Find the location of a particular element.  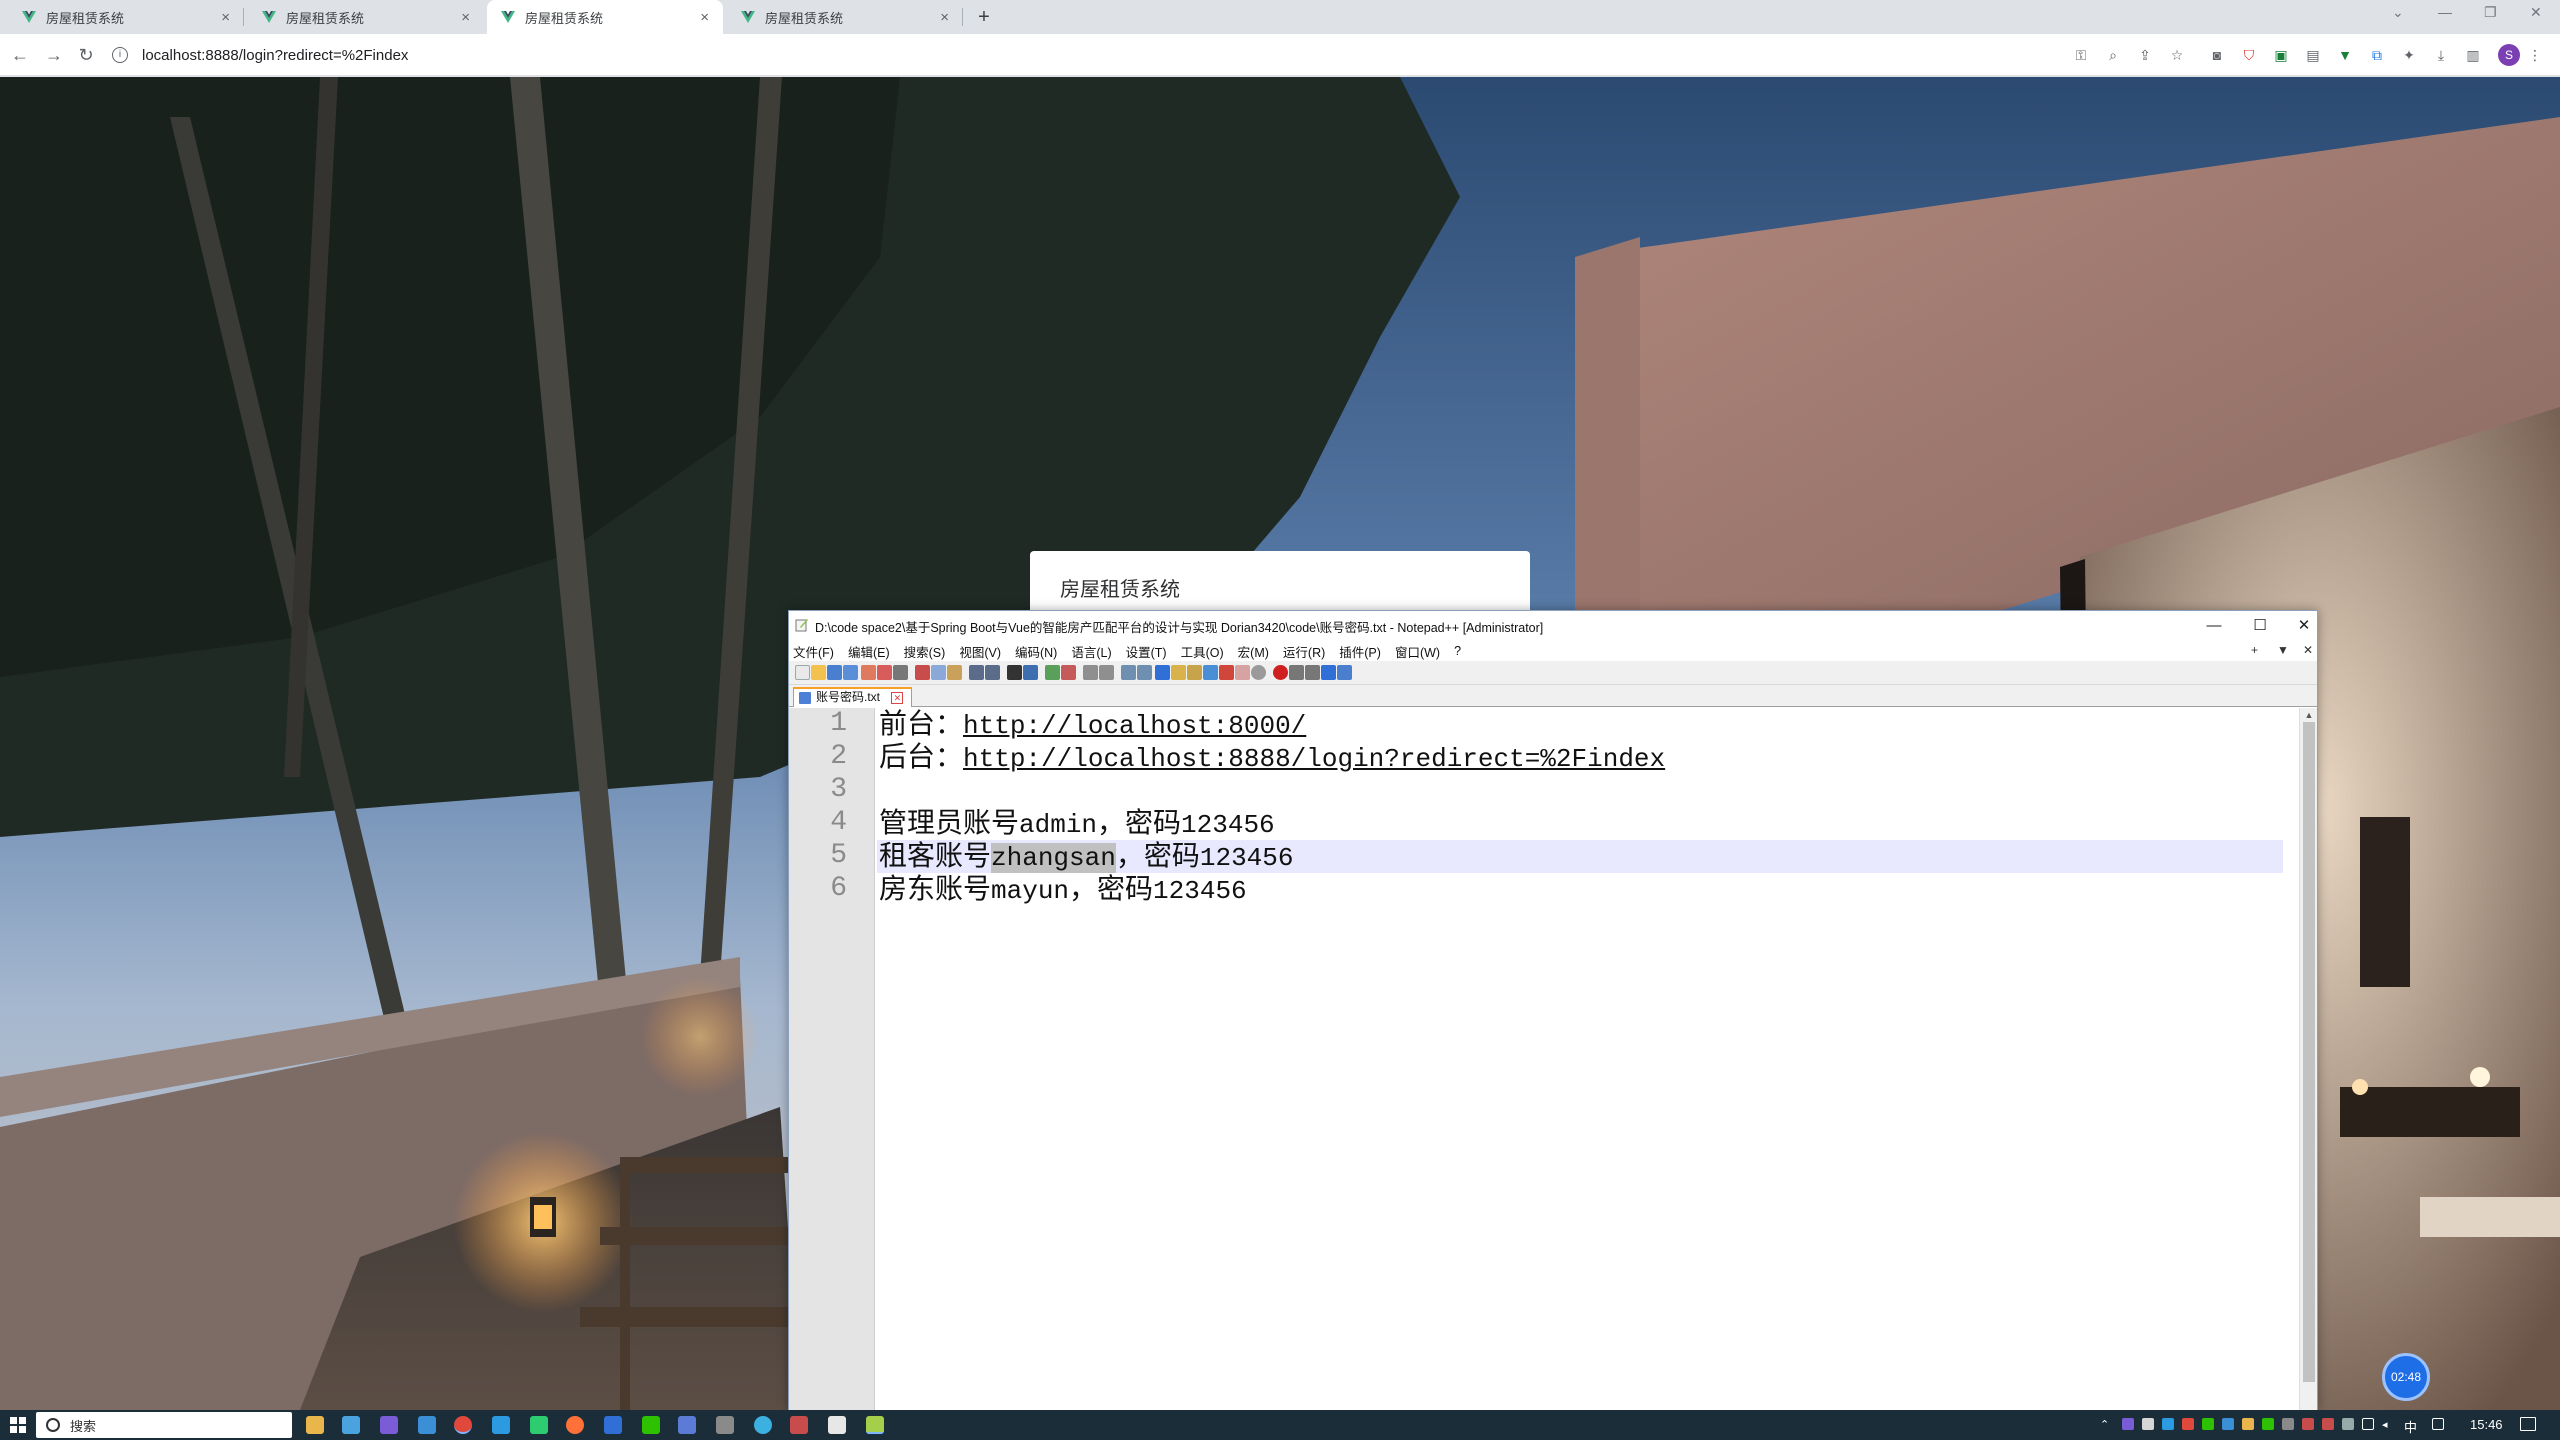

new-tab-button: + is located at coordinates (984, 17).